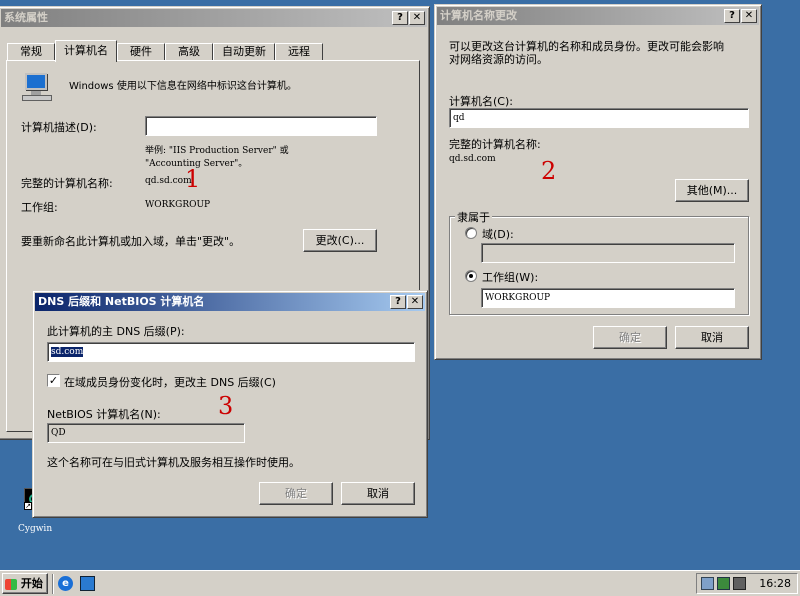 This screenshot has width=800, height=596. Describe the element at coordinates (481, 101) in the screenshot. I see `computer-name-label: 计算机名(C):` at that location.